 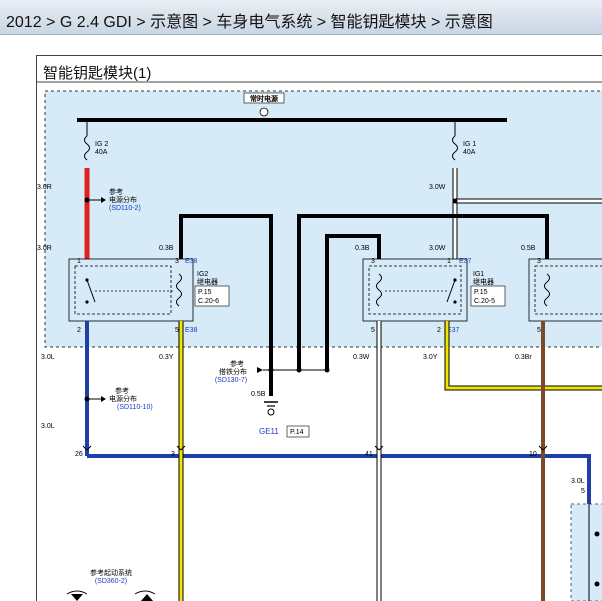 I want to click on relay-ig2, so click(x=131, y=290).